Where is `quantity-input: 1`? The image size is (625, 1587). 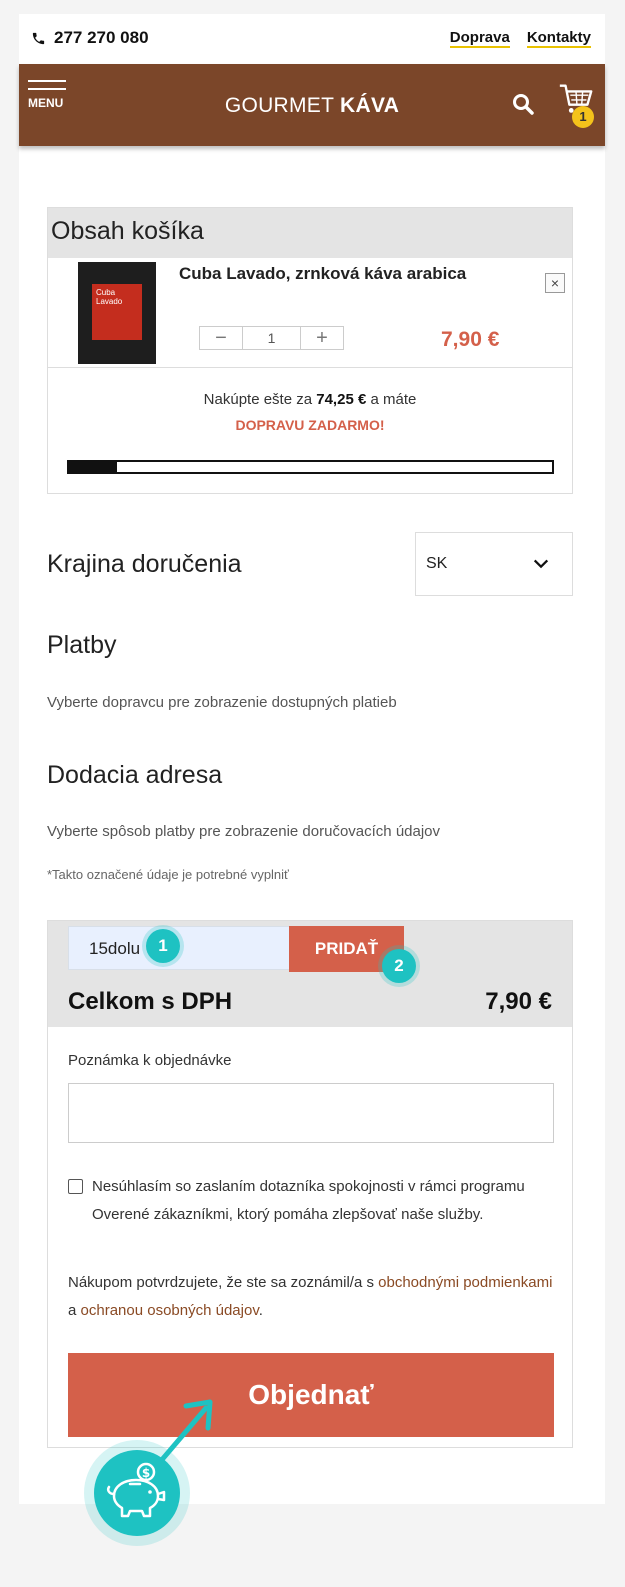 quantity-input: 1 is located at coordinates (271, 338).